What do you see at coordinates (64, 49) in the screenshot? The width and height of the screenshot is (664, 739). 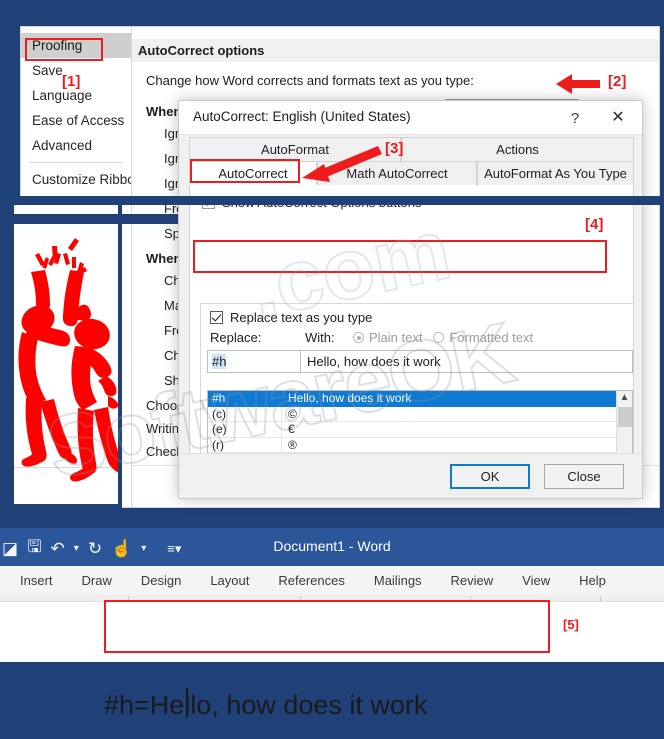 I see `annotation-box-proofing` at bounding box center [64, 49].